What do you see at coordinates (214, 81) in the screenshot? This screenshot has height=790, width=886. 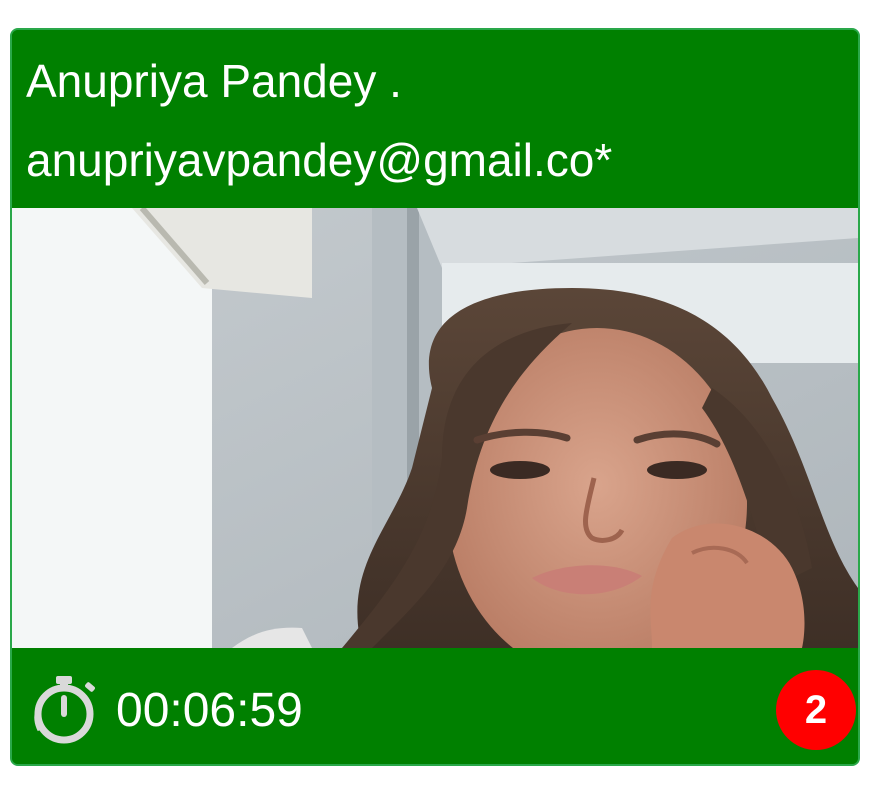 I see `participant-name: Anupriya Pandey .` at bounding box center [214, 81].